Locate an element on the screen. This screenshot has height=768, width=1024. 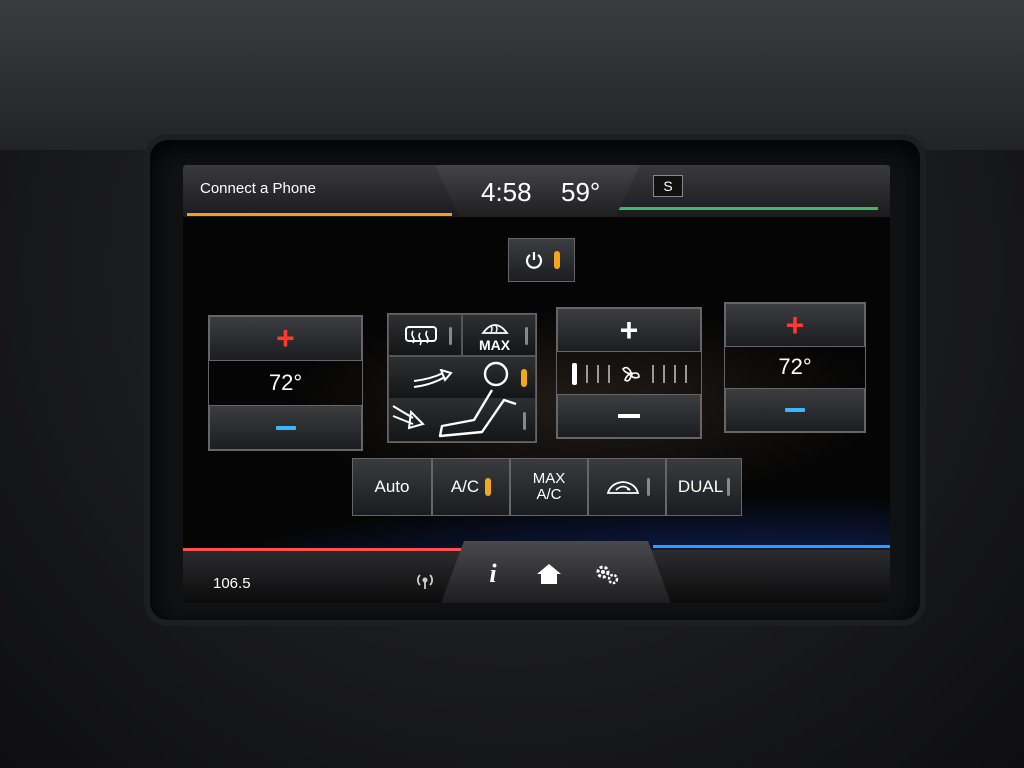
connect-phone-label: Connect a Phone is located at coordinates (258, 188).